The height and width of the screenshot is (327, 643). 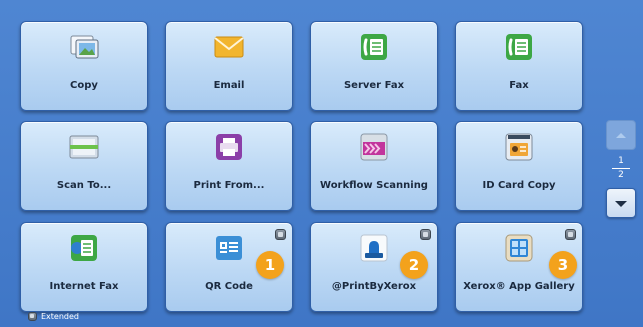 I want to click on extended-legend: Extended, so click(x=53, y=316).